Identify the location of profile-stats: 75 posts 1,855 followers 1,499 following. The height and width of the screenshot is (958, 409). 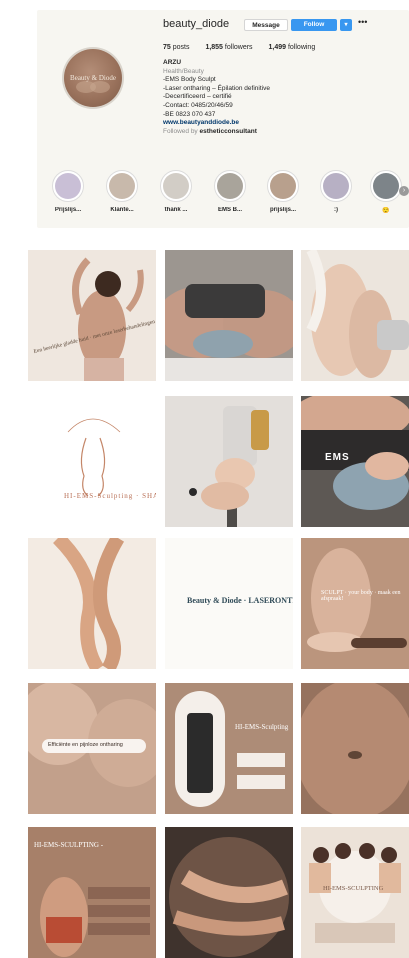
(246, 47).